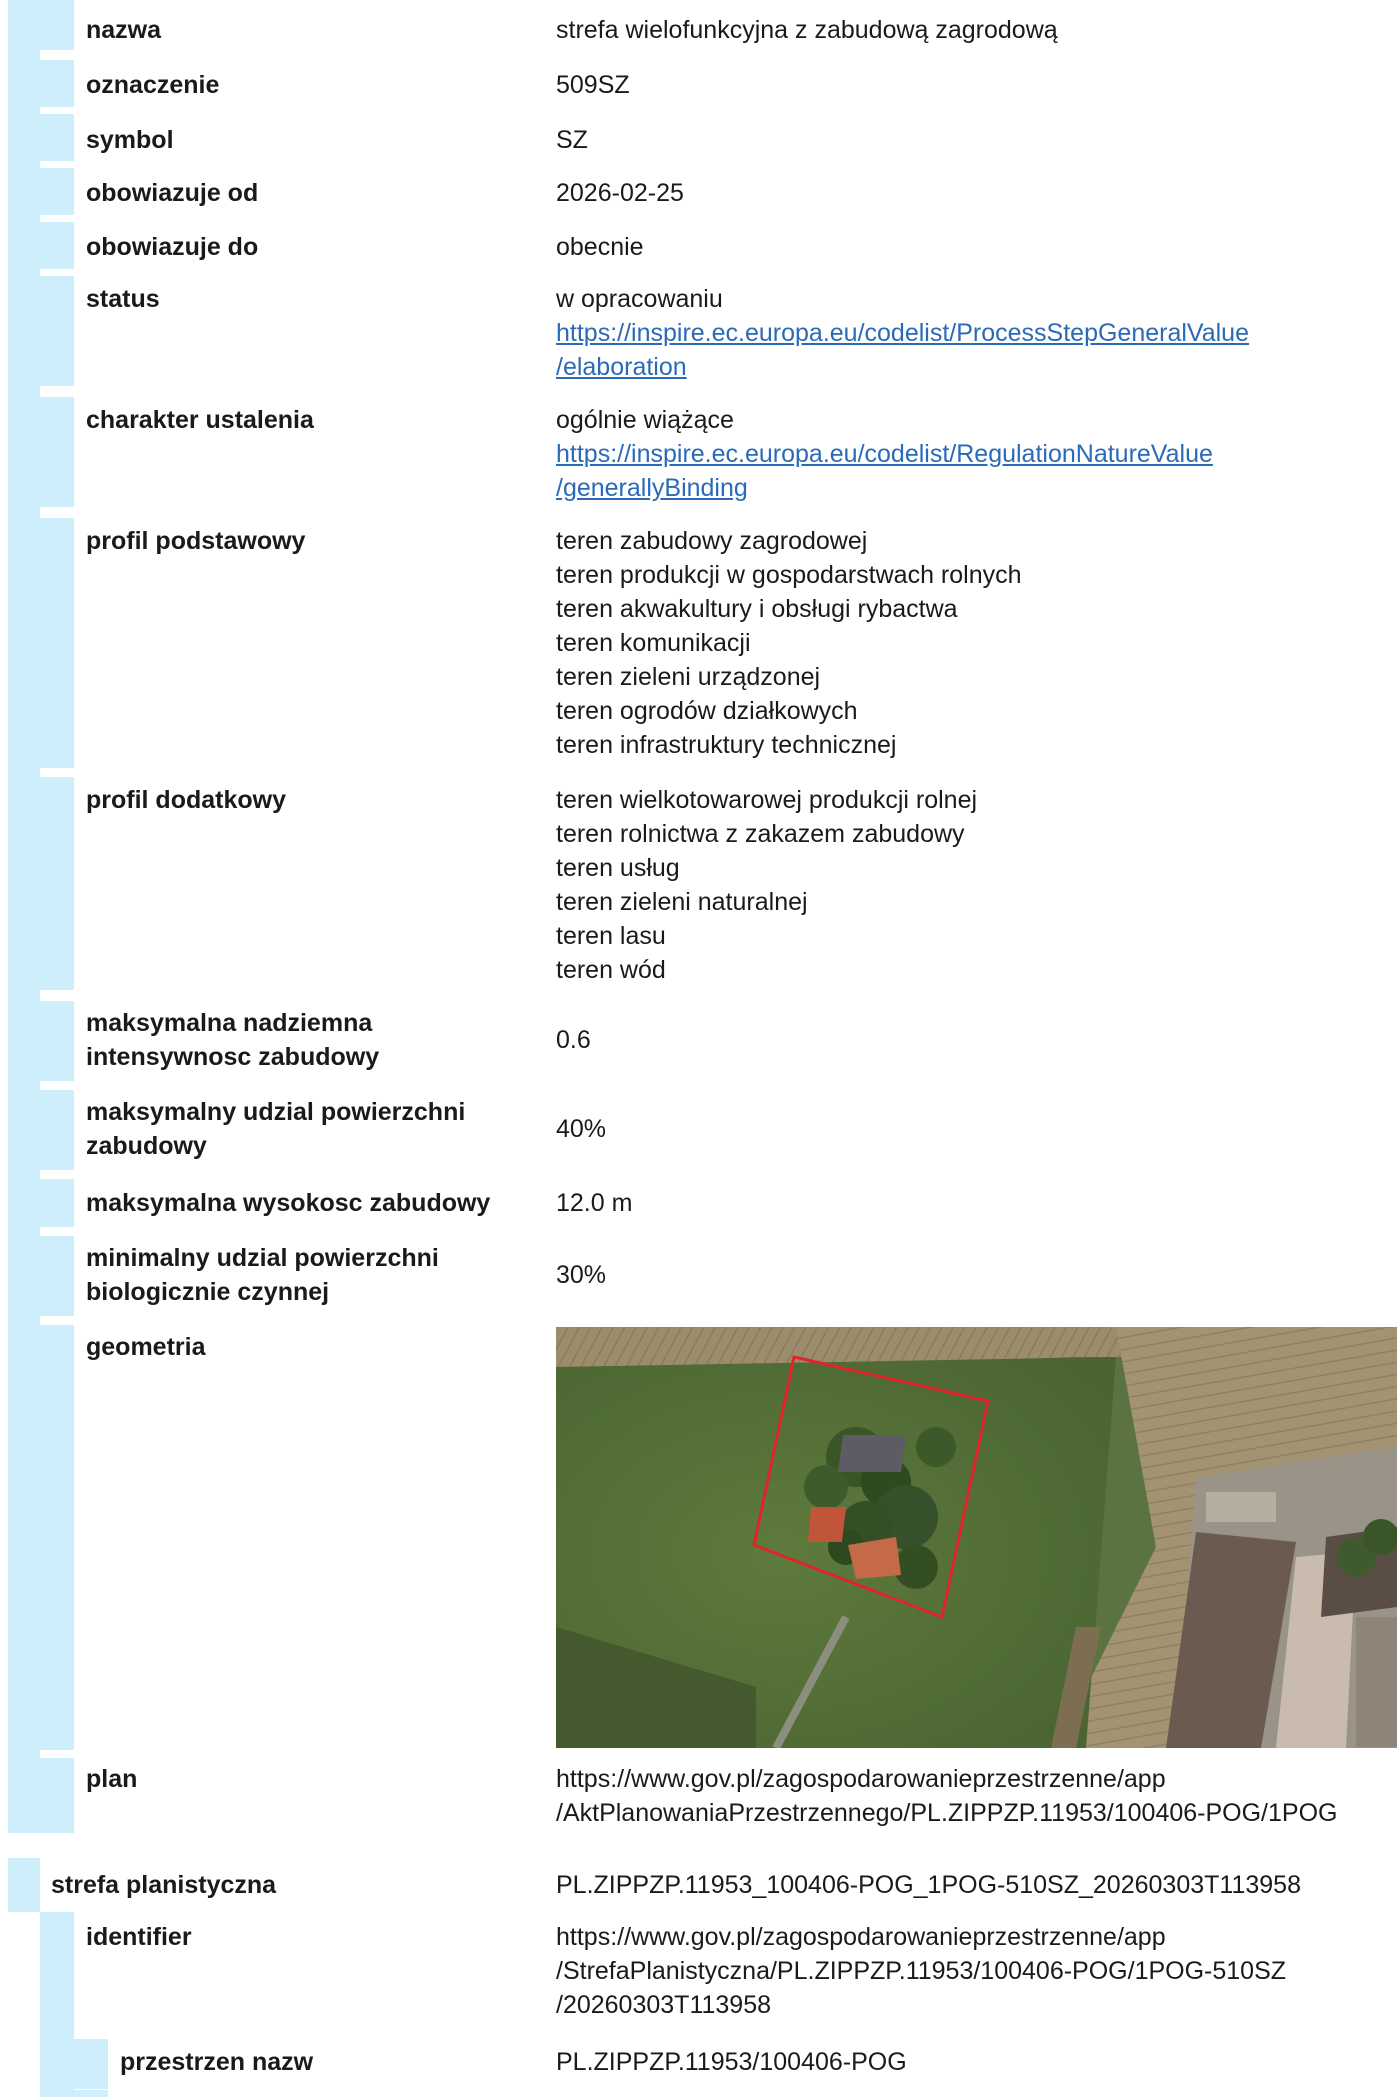 The image size is (1397, 2097). What do you see at coordinates (718, 137) in the screenshot?
I see `row-symbol: symbol SZ` at bounding box center [718, 137].